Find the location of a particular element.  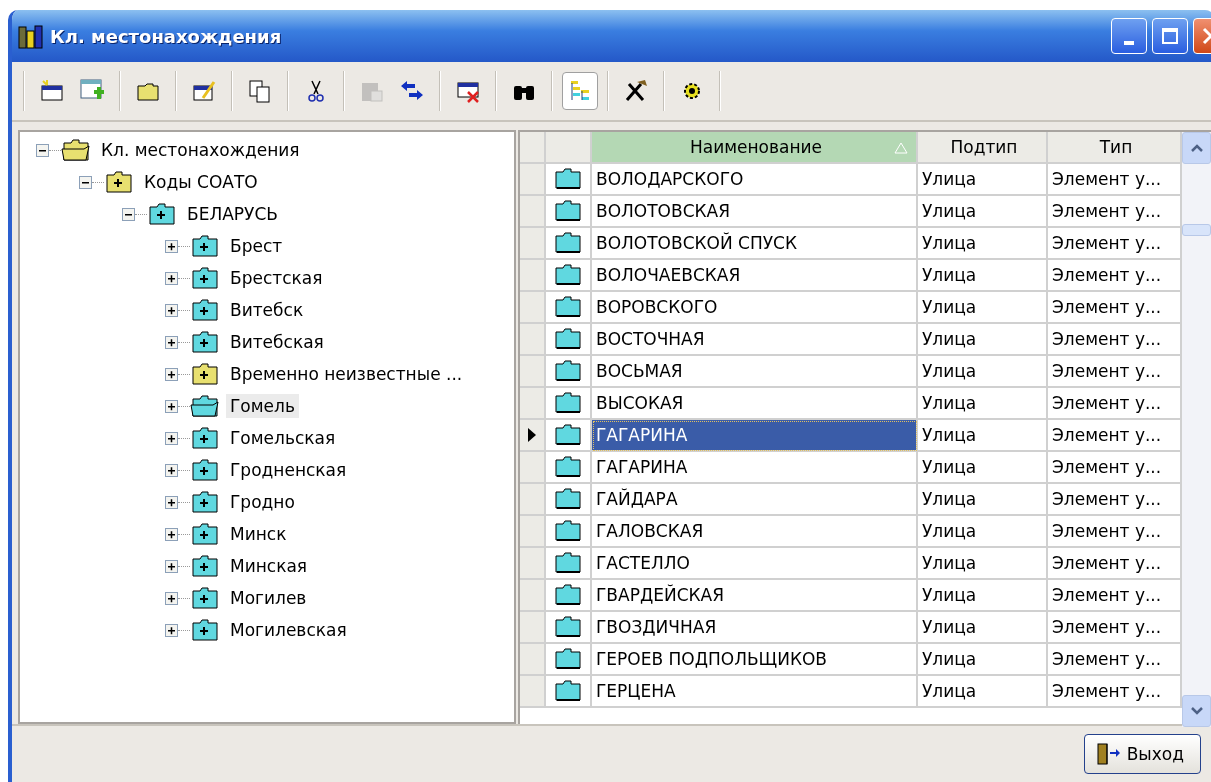

tree-item: Гомель is located at coordinates (262, 406).